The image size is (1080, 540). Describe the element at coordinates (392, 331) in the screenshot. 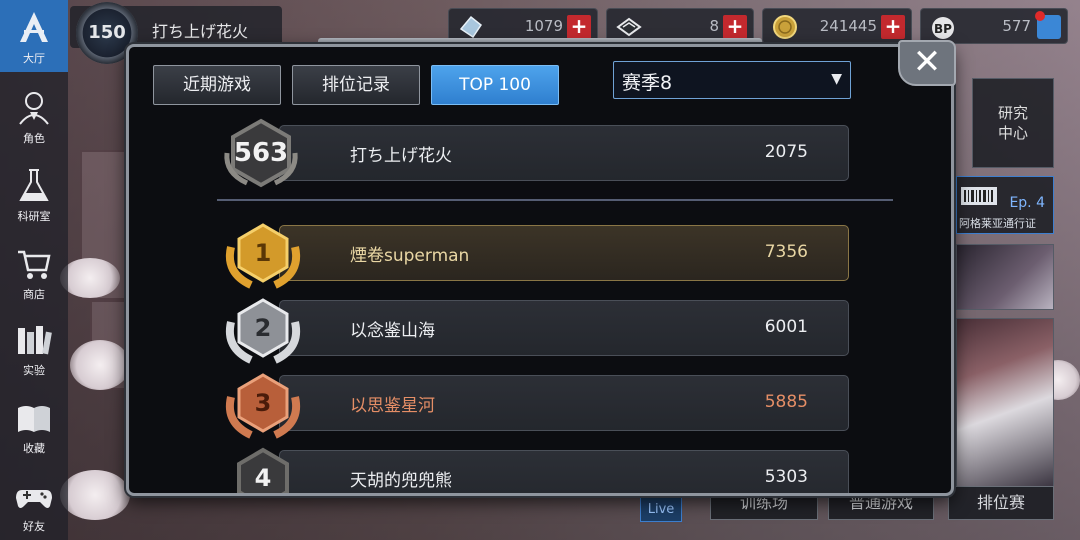

I see `player-name: 以念鉴山海` at that location.